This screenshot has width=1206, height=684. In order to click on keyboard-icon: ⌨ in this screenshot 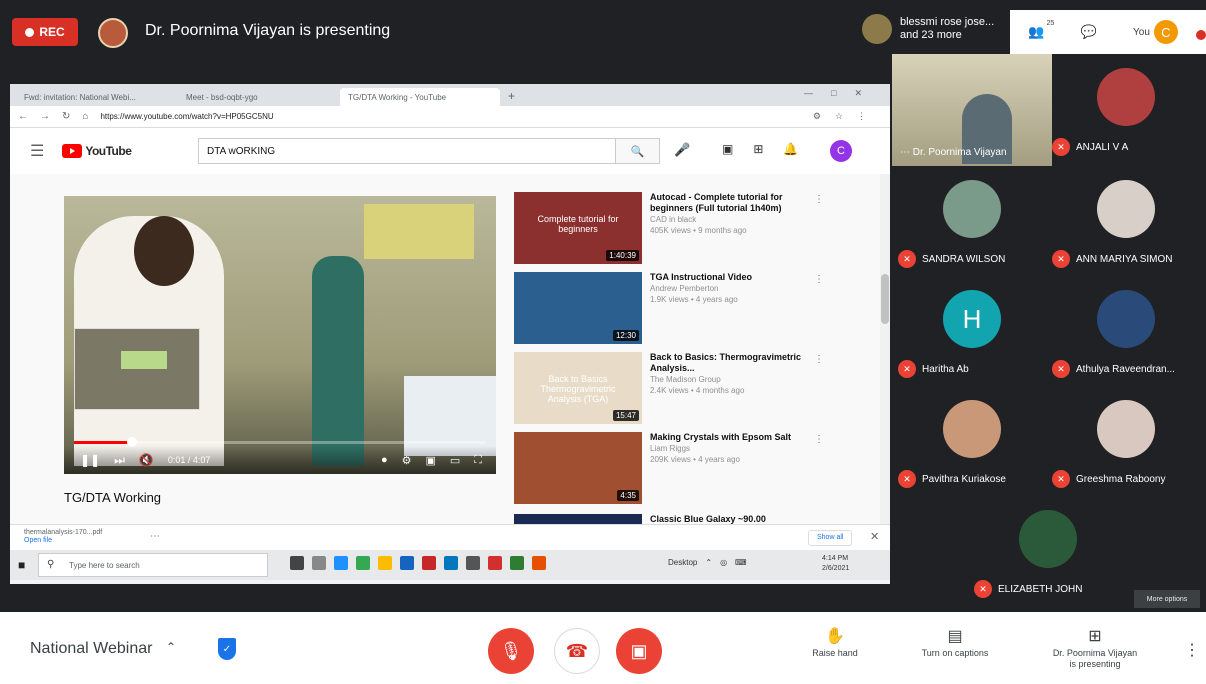, I will do `click(741, 562)`.